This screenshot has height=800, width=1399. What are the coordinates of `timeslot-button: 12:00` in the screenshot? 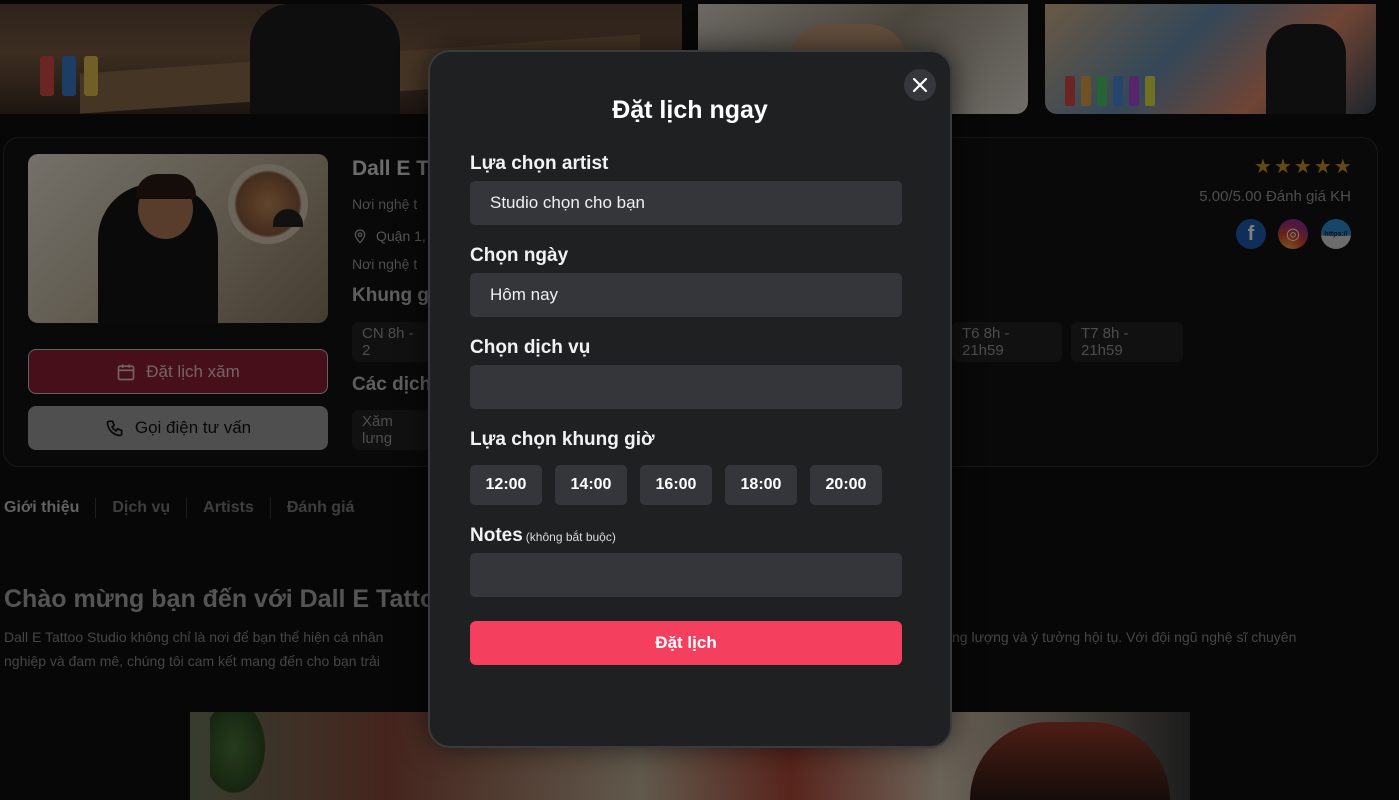 It's located at (506, 485).